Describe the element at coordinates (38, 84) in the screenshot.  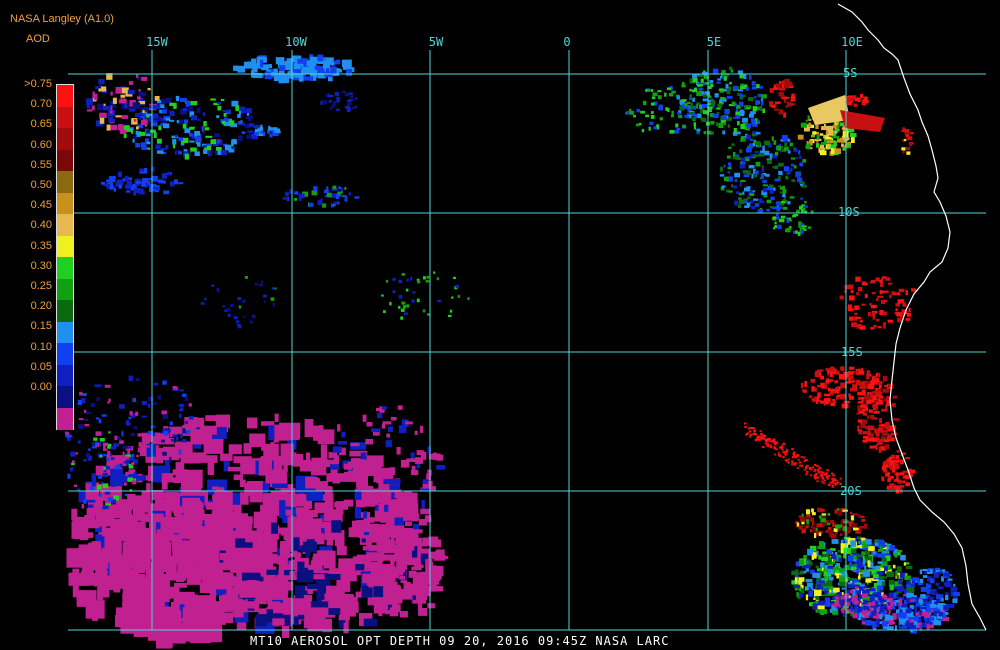
I see `colorbar-tick-label: >0.75` at that location.